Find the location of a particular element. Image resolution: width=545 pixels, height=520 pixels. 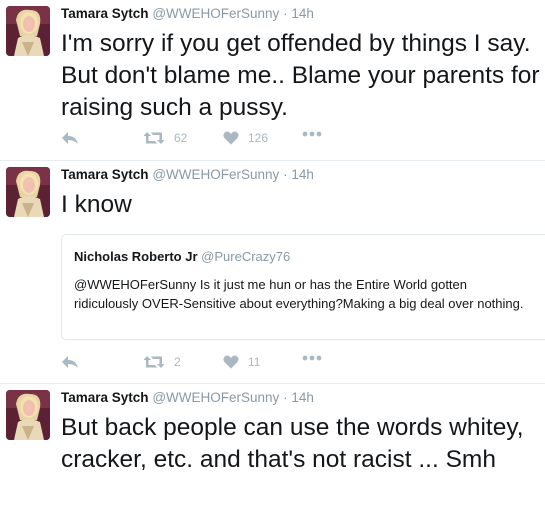

retweet-count: 62 is located at coordinates (181, 138).